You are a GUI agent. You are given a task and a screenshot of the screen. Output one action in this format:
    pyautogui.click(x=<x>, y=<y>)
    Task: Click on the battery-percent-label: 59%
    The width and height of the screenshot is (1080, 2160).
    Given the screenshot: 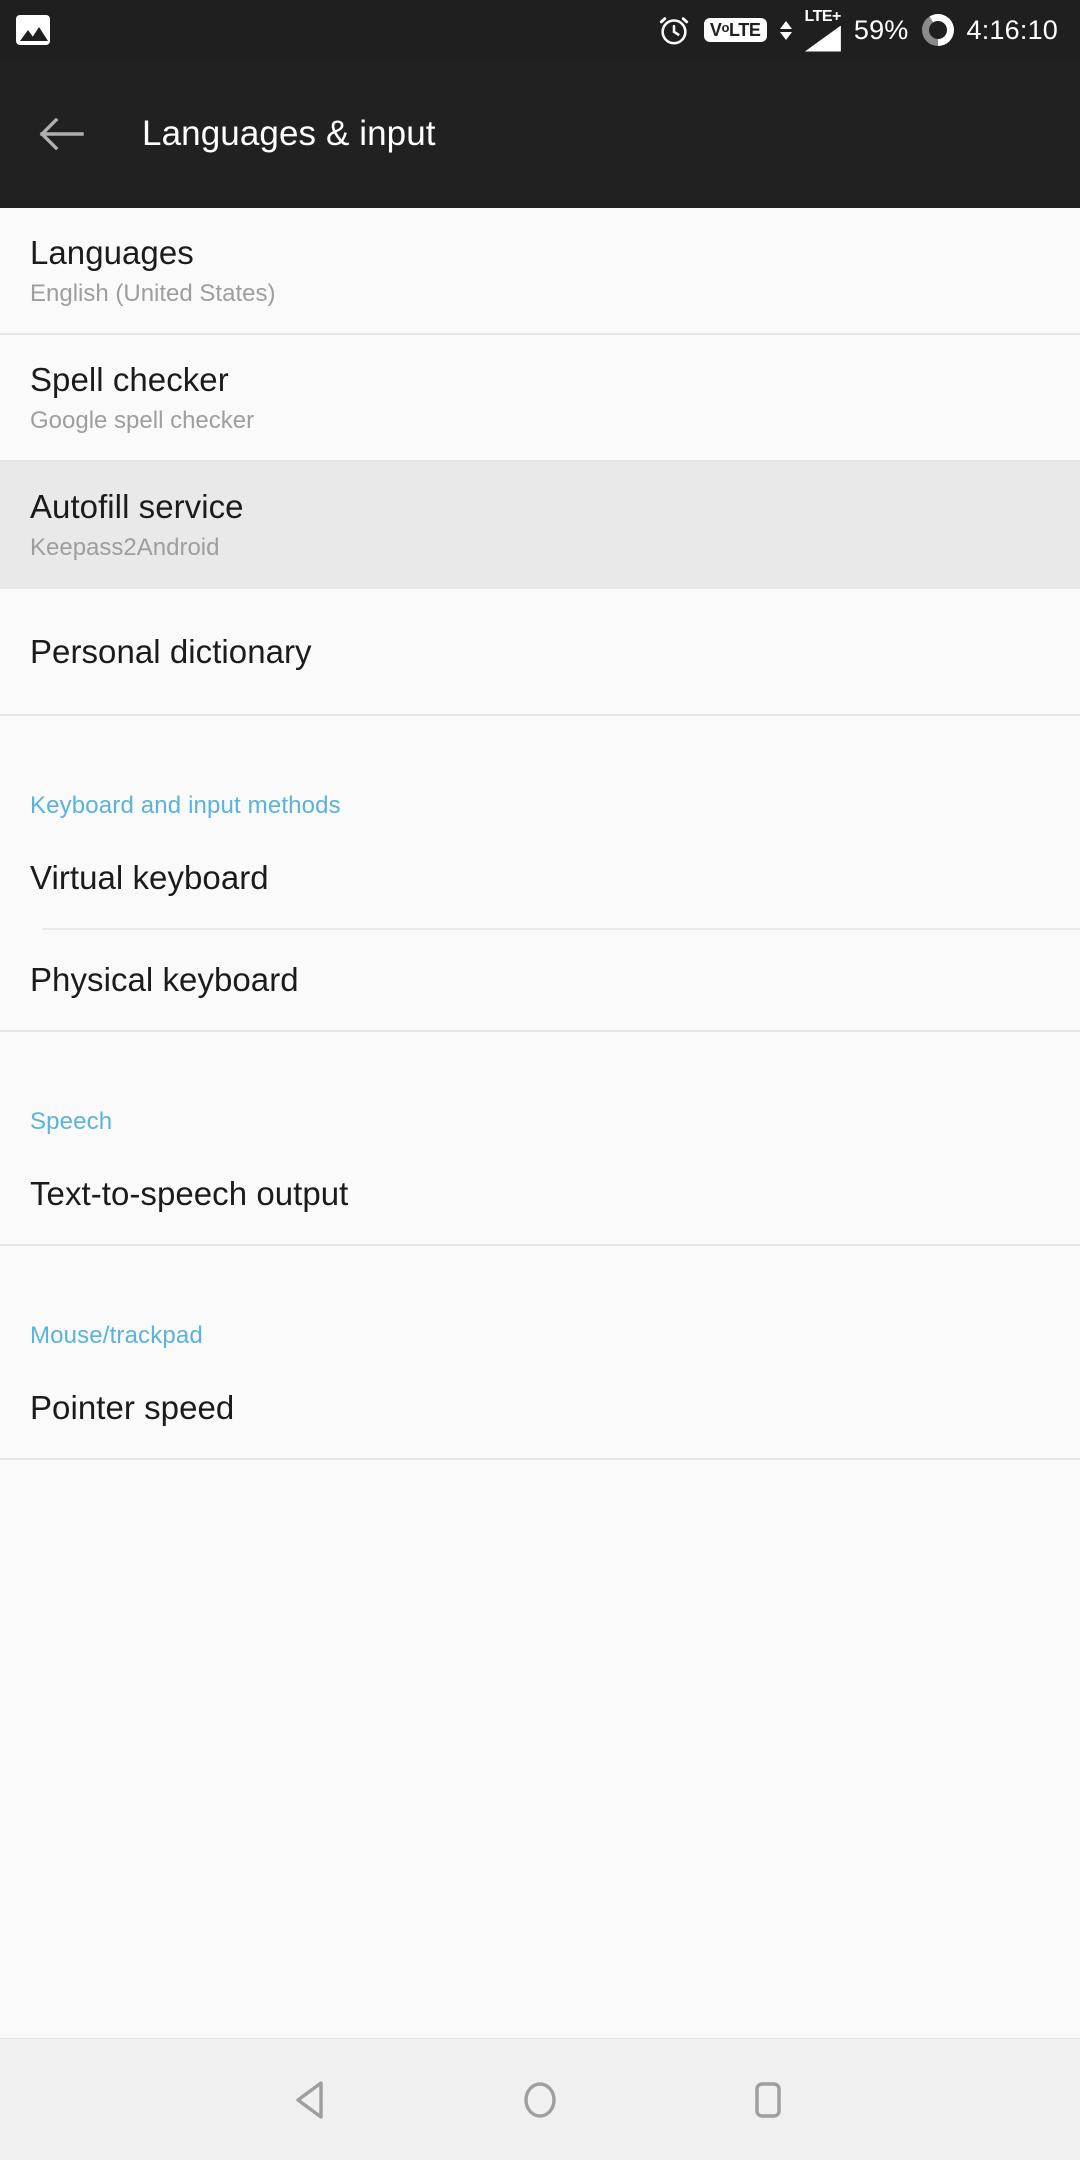 What is the action you would take?
    pyautogui.click(x=881, y=29)
    